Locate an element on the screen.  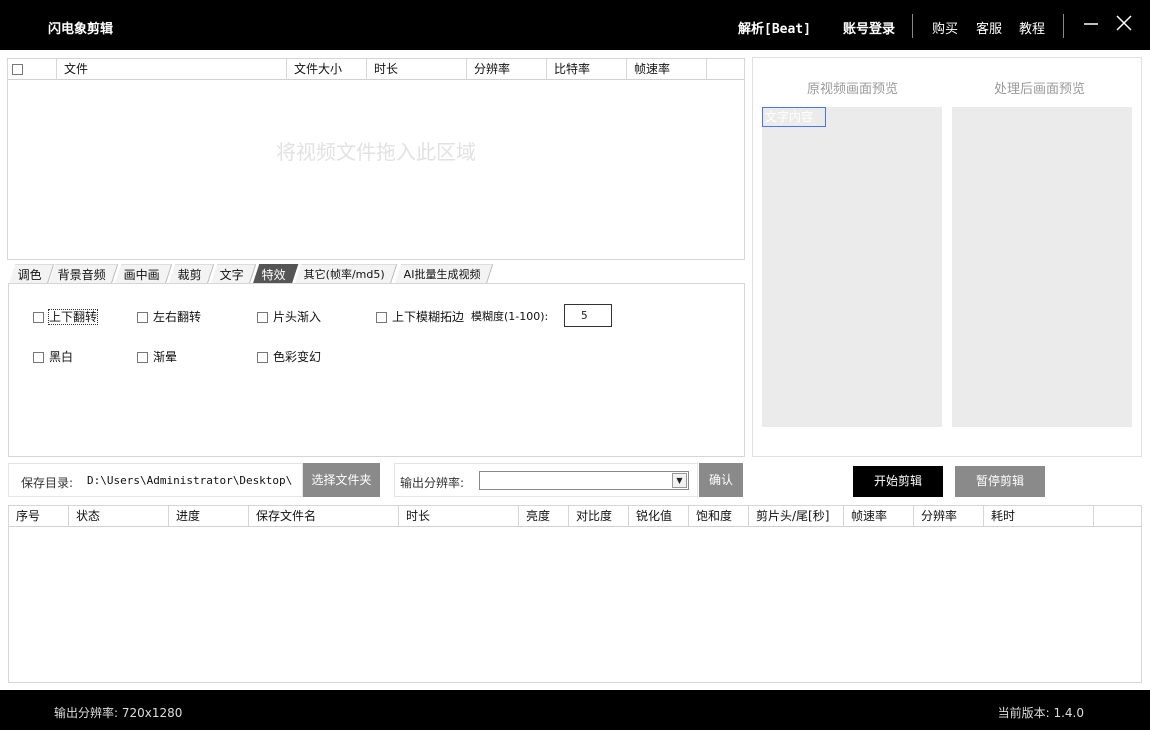
tab-color: 调色 is located at coordinates (31, 274).